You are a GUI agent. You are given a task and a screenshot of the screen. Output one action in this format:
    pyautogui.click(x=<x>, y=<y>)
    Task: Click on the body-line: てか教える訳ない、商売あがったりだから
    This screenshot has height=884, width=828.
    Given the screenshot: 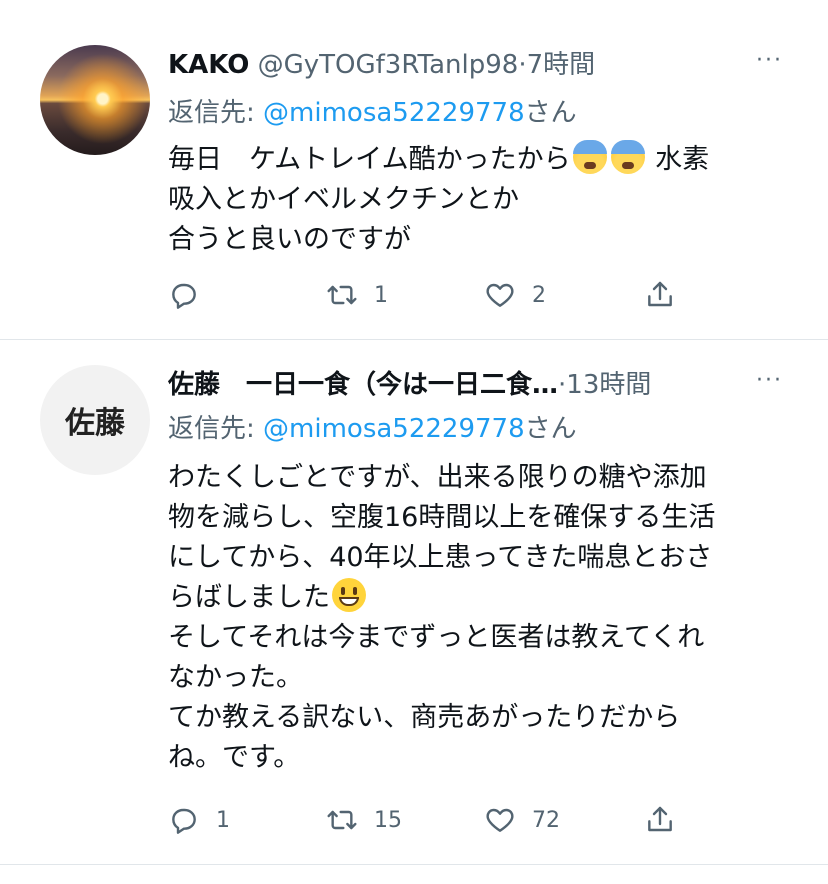 What is the action you would take?
    pyautogui.click(x=424, y=717)
    